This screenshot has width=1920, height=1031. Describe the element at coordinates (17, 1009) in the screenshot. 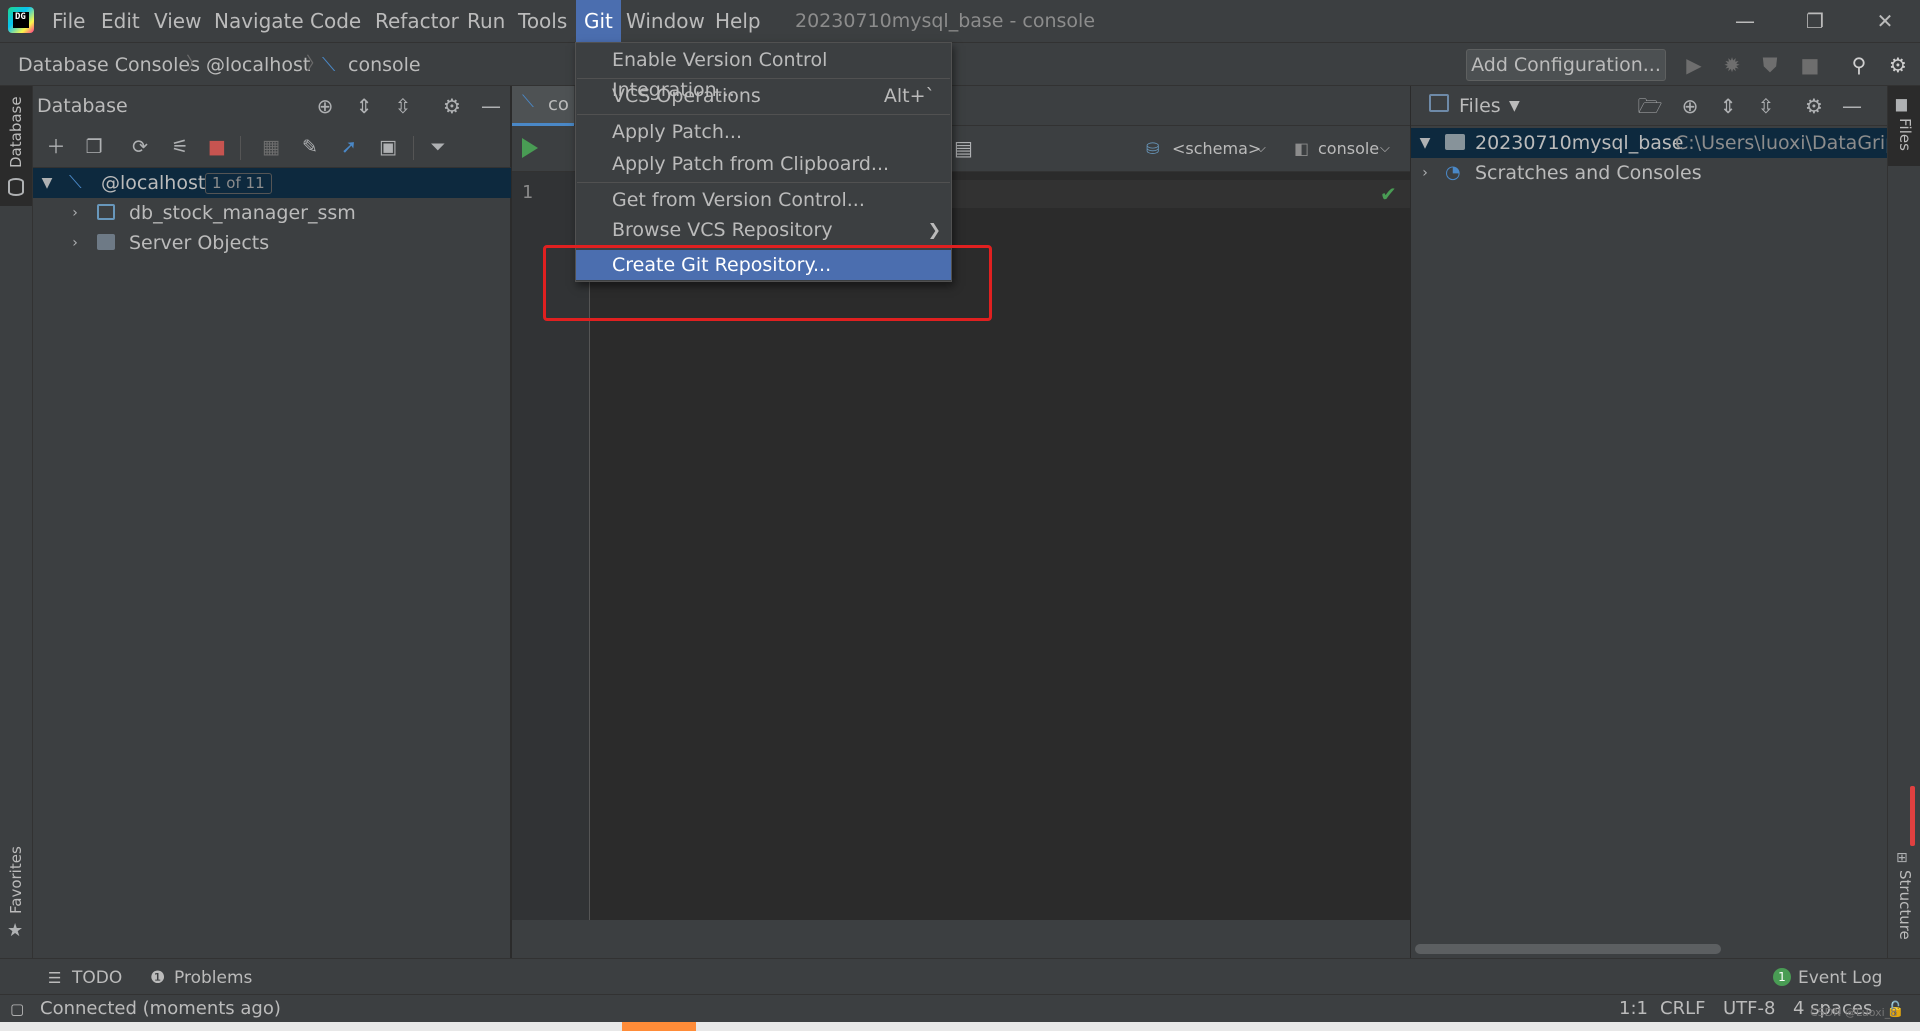

I see `status-toggle-icon: ▢` at that location.